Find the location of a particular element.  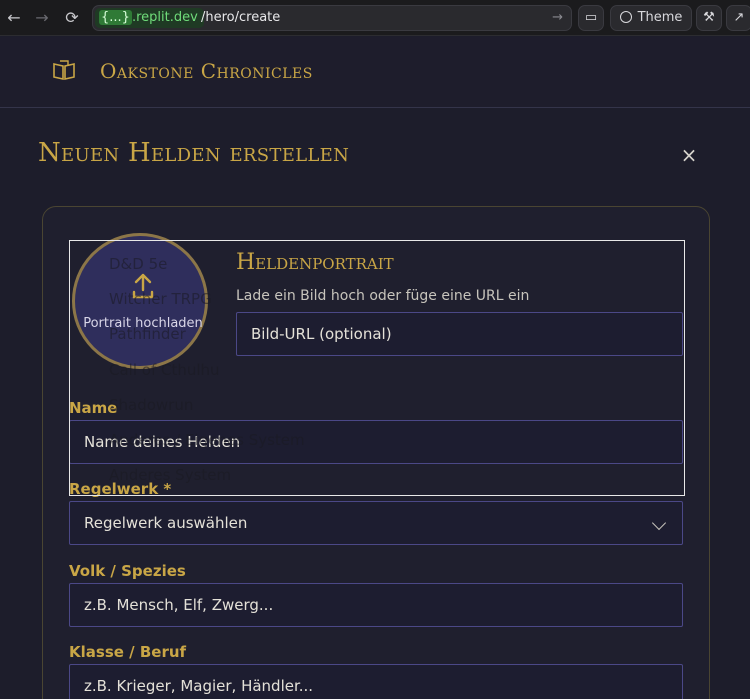

url-host-domain: .replit.dev is located at coordinates (164, 17).